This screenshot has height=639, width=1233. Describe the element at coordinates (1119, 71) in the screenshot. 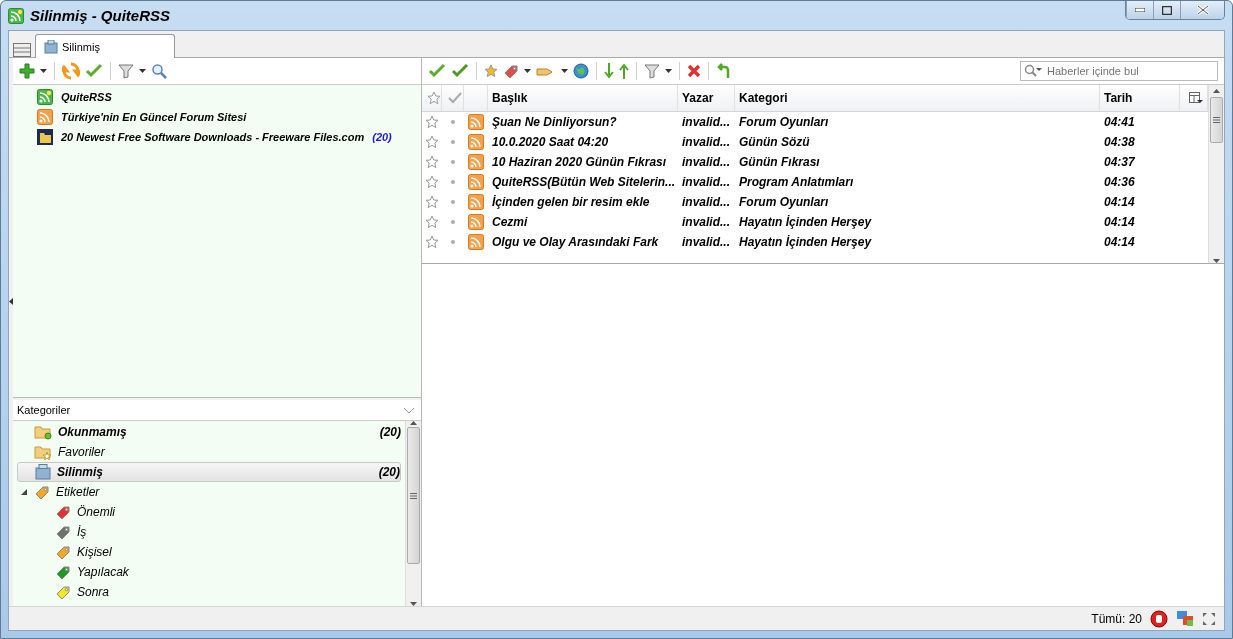

I see `search-field: Haberler içinde bul` at that location.